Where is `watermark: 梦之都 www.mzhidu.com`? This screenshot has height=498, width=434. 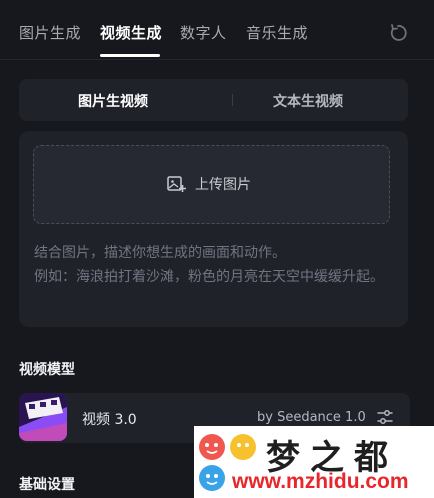
watermark: 梦之都 www.mzhidu.com is located at coordinates (314, 462).